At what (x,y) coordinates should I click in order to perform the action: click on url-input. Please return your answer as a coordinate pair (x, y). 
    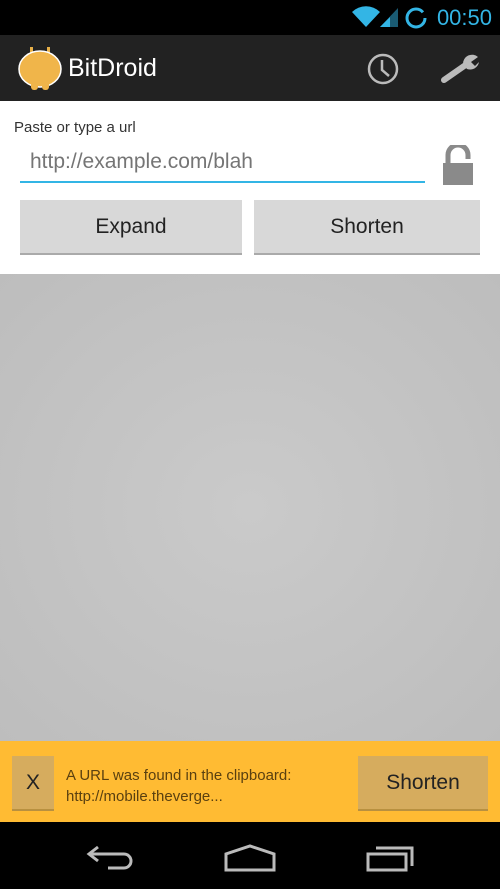
    Looking at the image, I should click on (222, 163).